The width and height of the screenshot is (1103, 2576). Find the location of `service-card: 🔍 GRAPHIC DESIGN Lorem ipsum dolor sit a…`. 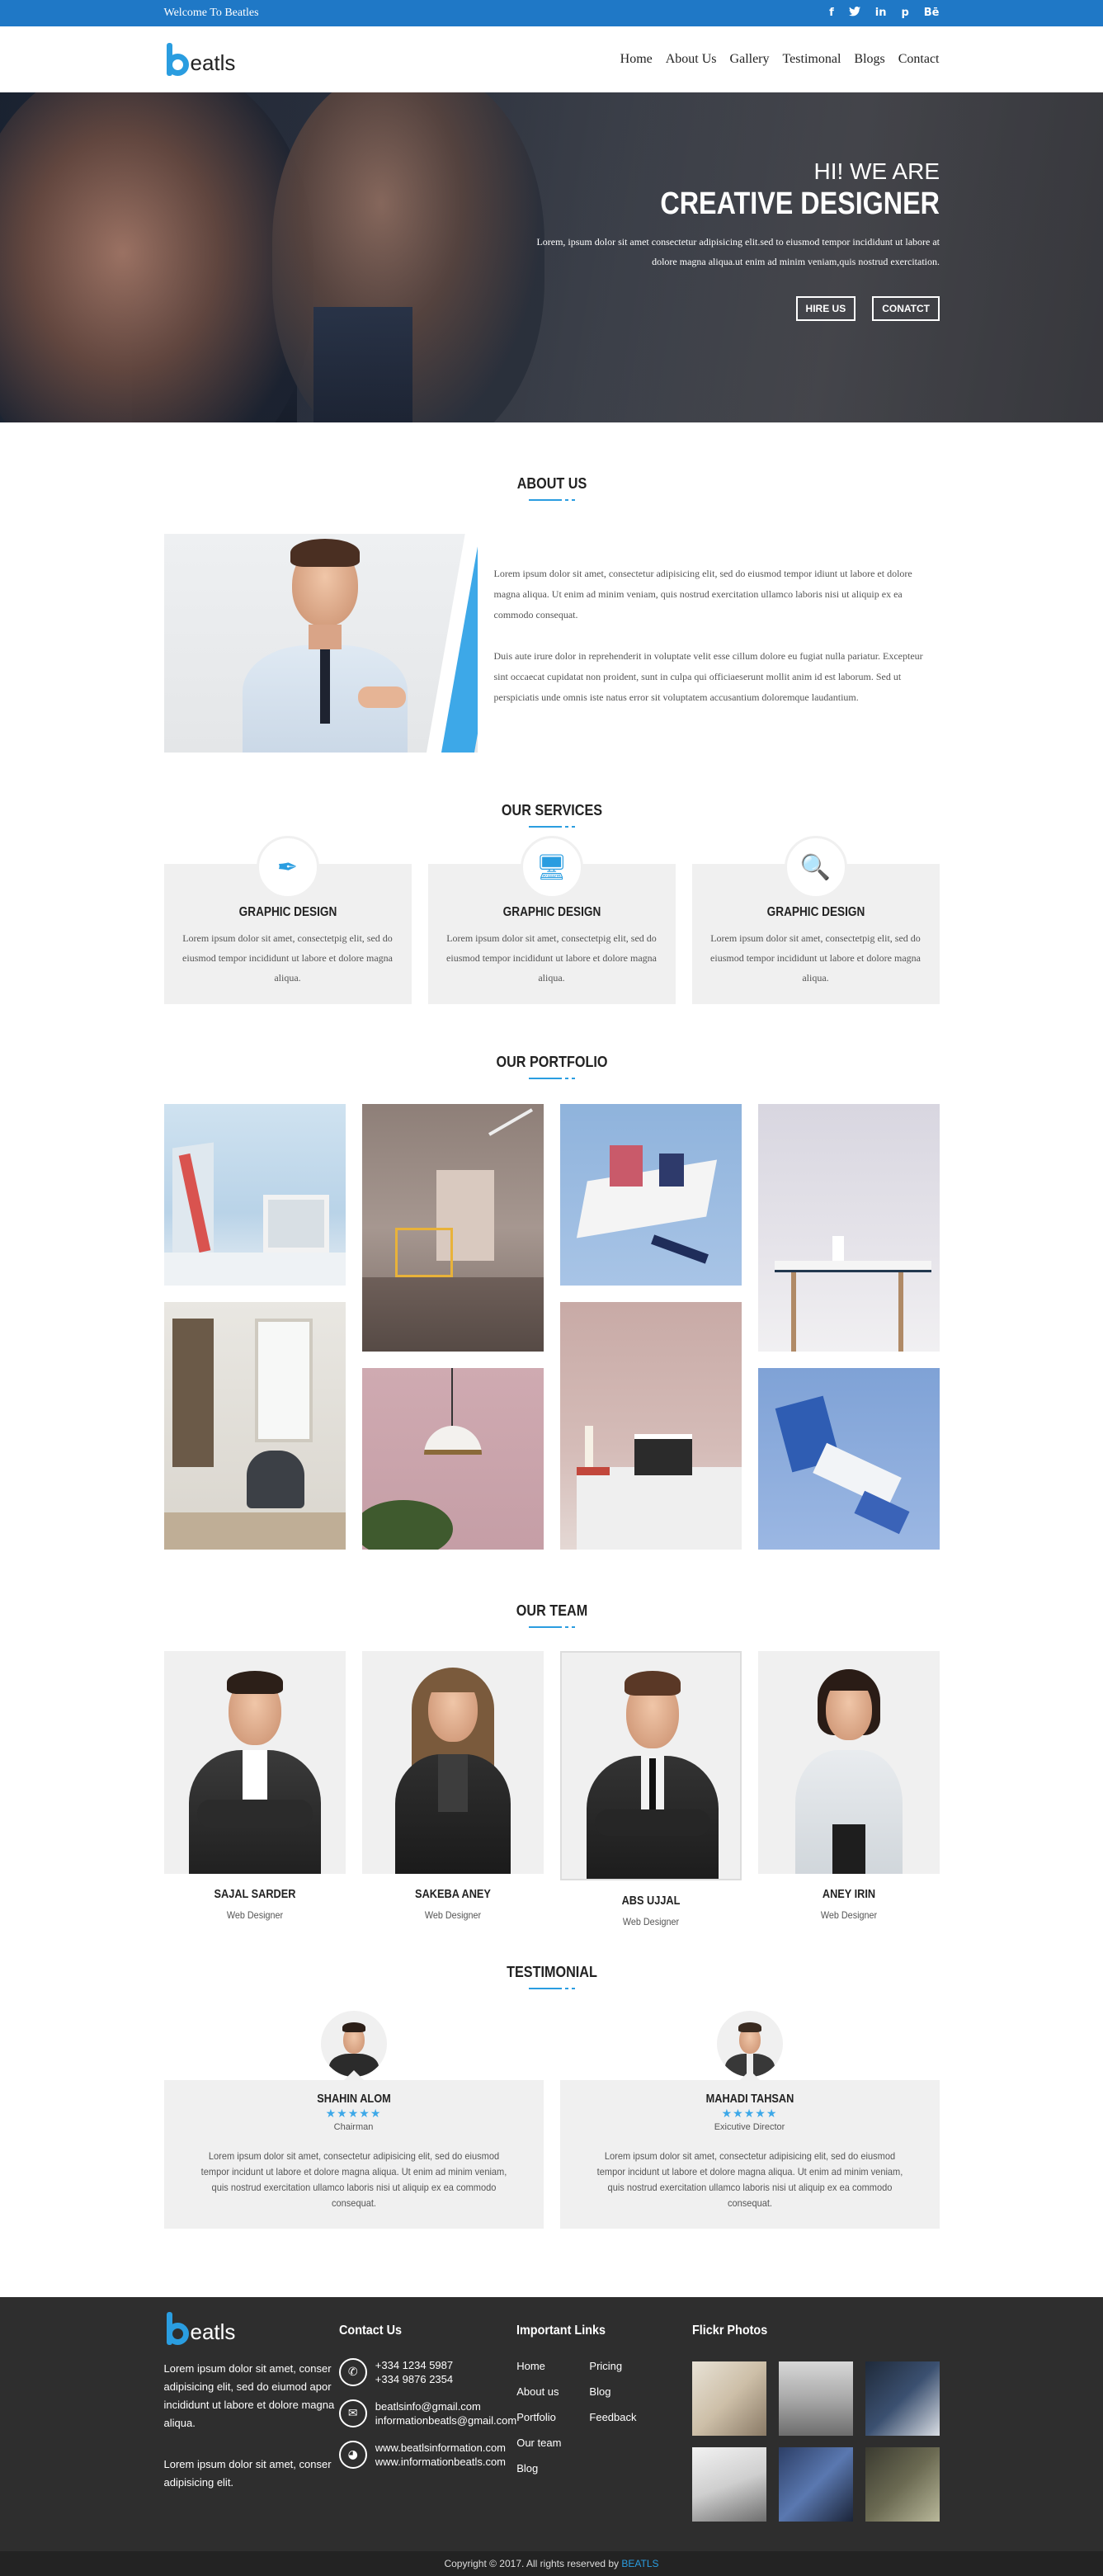

service-card: 🔍 GRAPHIC DESIGN Lorem ipsum dolor sit a… is located at coordinates (816, 920).